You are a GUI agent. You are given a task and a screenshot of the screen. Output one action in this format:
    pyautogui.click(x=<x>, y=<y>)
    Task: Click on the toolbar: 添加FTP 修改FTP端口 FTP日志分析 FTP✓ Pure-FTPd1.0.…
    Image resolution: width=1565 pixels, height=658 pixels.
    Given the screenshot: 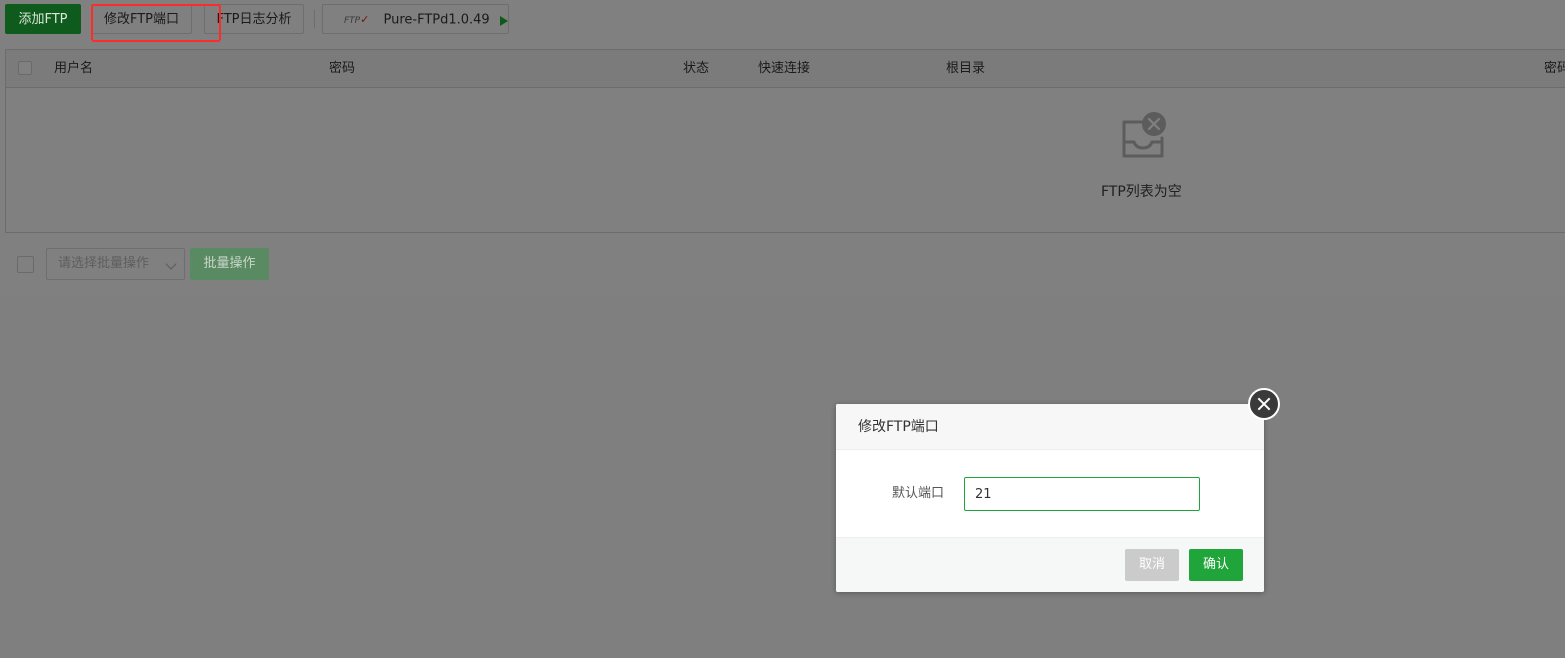 What is the action you would take?
    pyautogui.click(x=785, y=20)
    